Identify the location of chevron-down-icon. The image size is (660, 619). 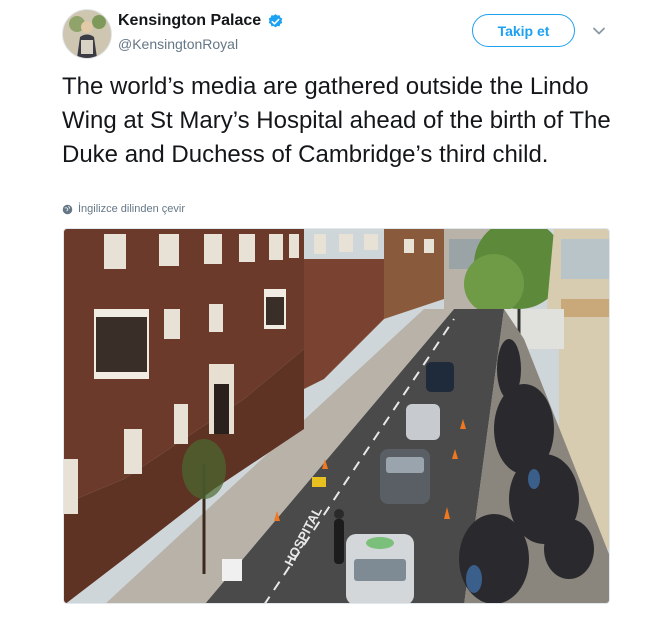
(599, 31).